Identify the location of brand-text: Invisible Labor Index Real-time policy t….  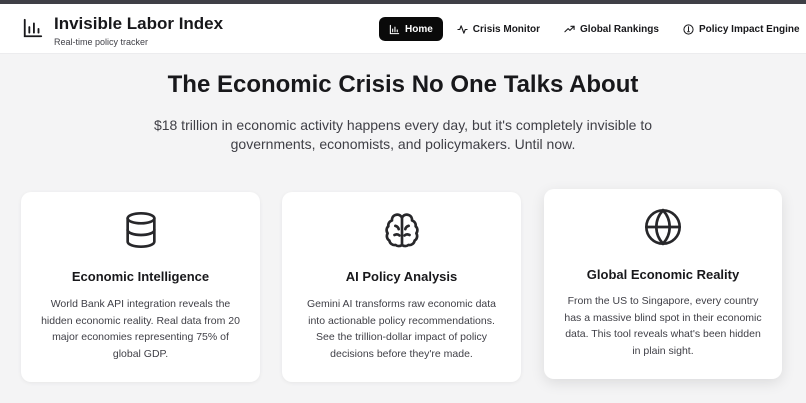
(138, 31).